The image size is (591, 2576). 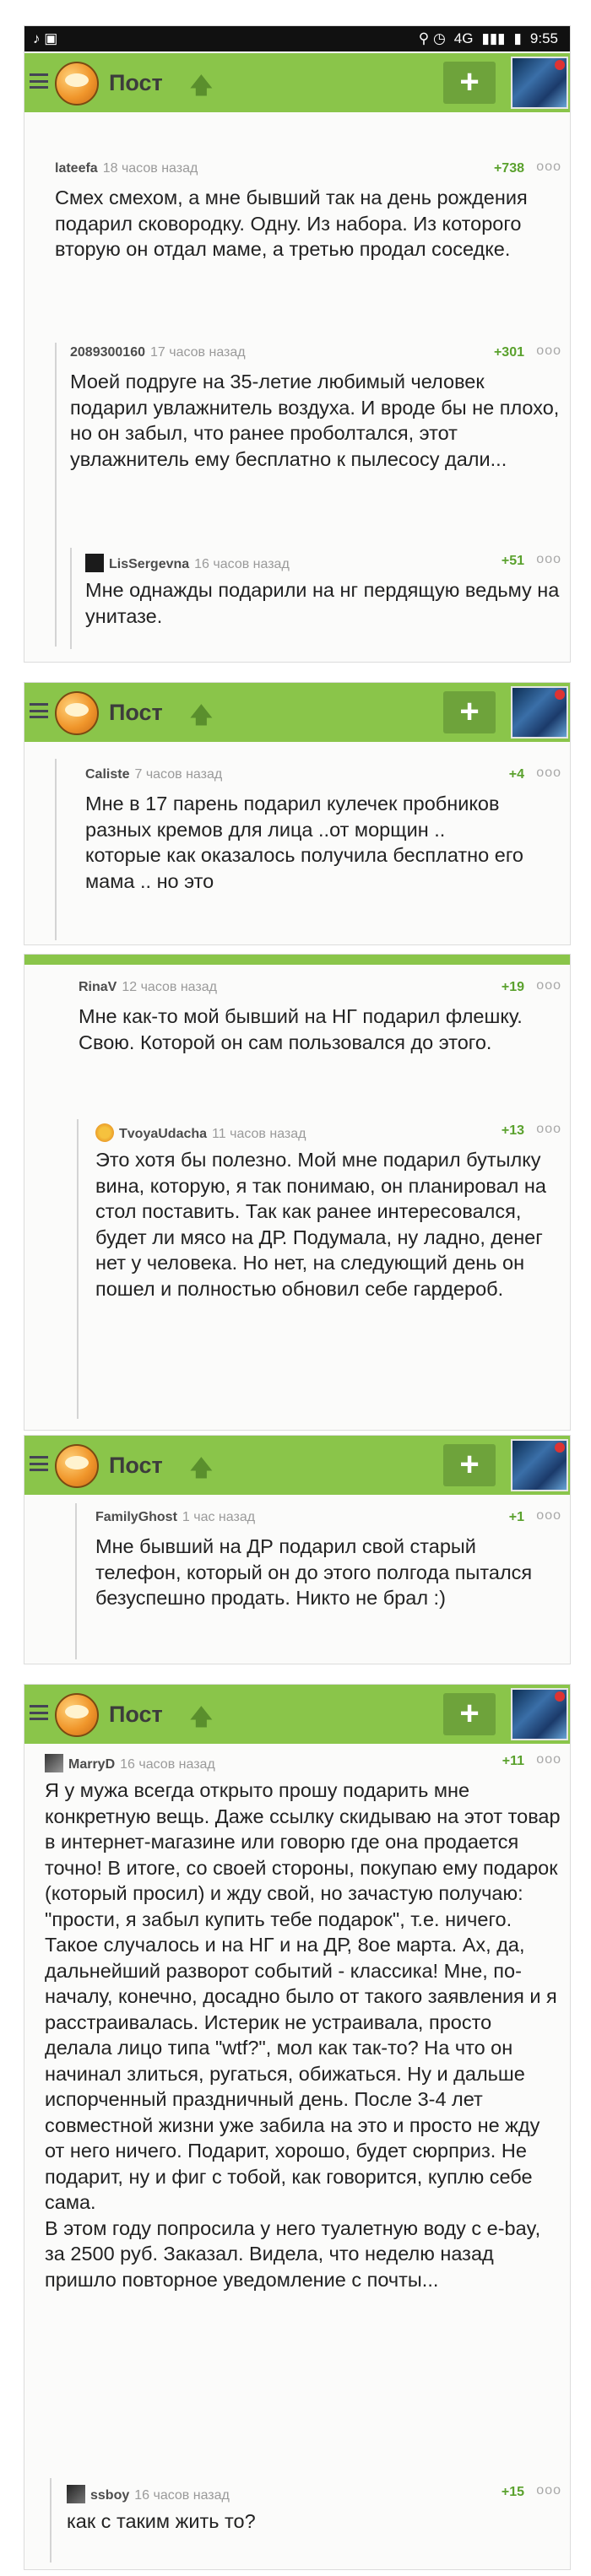 What do you see at coordinates (219, 1517) in the screenshot?
I see `comment-time: 1 час назад` at bounding box center [219, 1517].